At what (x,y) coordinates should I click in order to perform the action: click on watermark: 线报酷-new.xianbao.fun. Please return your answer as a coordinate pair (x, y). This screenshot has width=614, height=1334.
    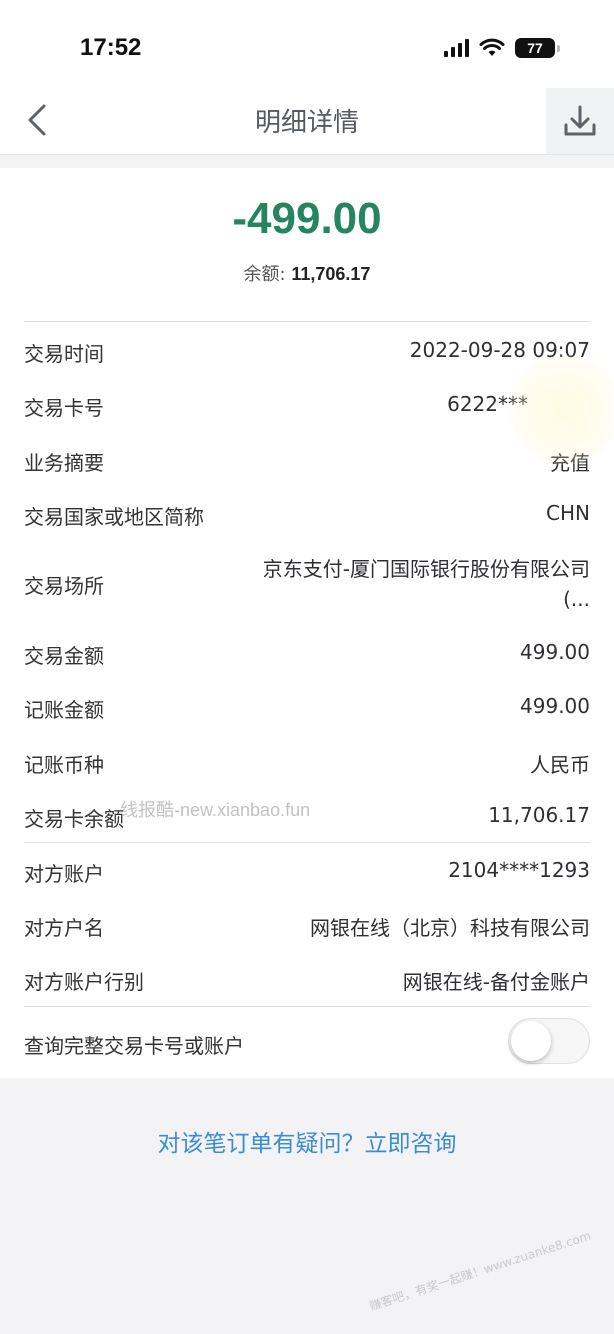
    Looking at the image, I should click on (215, 810).